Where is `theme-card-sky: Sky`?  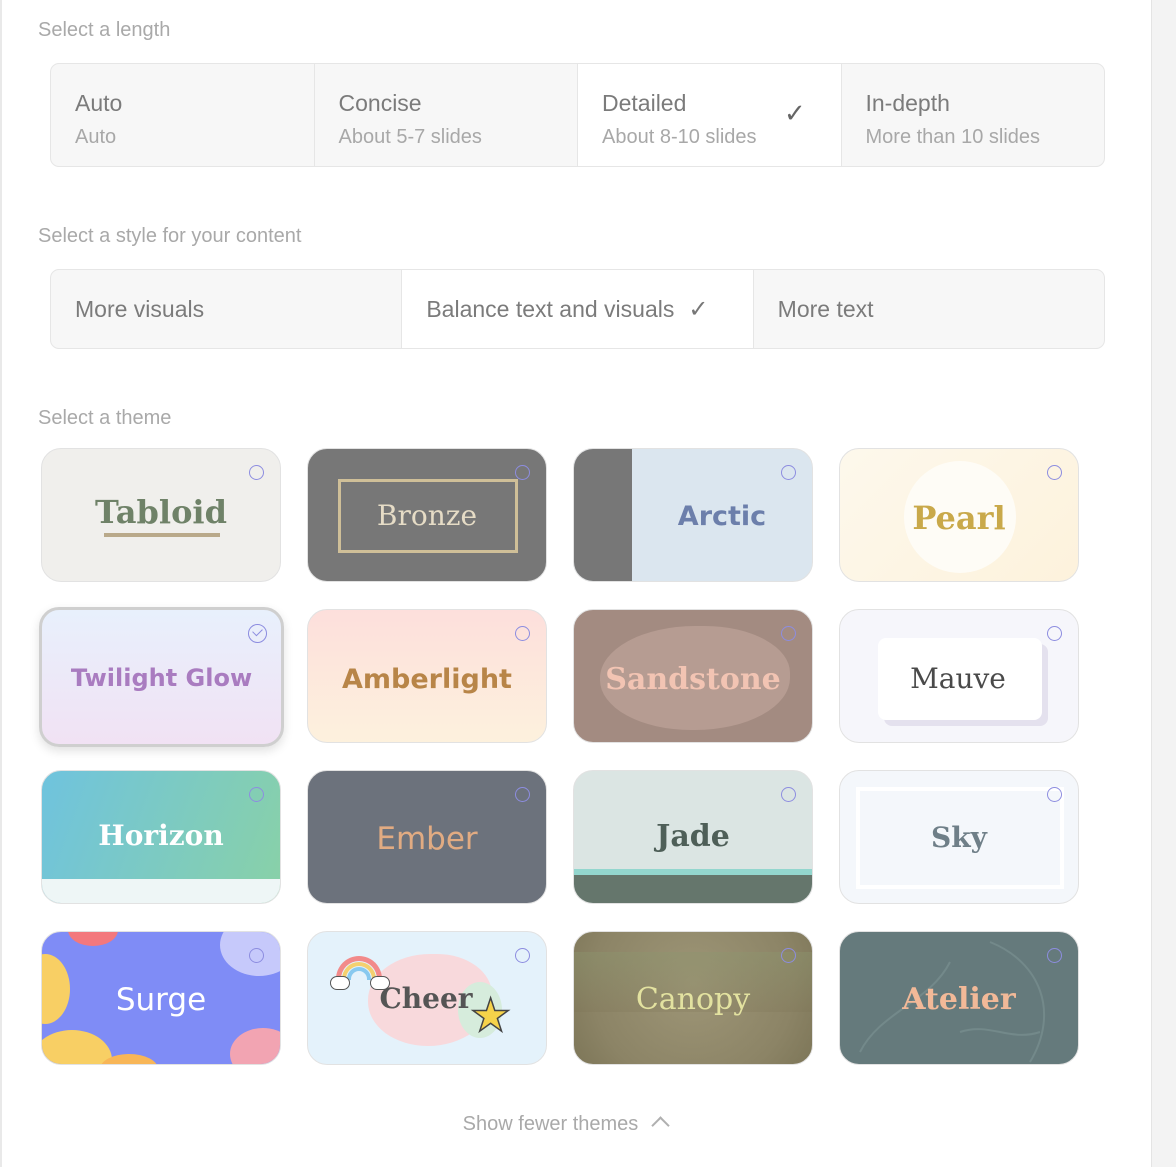
theme-card-sky: Sky is located at coordinates (959, 837).